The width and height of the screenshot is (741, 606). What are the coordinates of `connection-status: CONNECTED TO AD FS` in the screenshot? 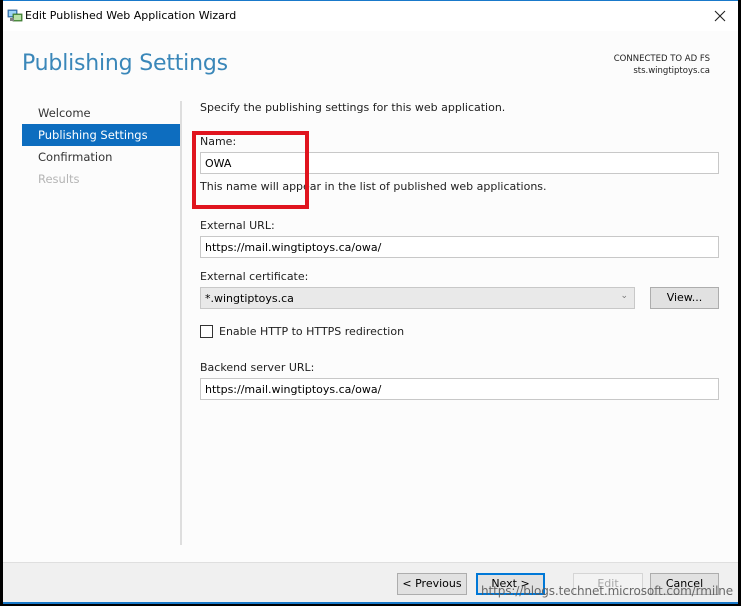 It's located at (661, 59).